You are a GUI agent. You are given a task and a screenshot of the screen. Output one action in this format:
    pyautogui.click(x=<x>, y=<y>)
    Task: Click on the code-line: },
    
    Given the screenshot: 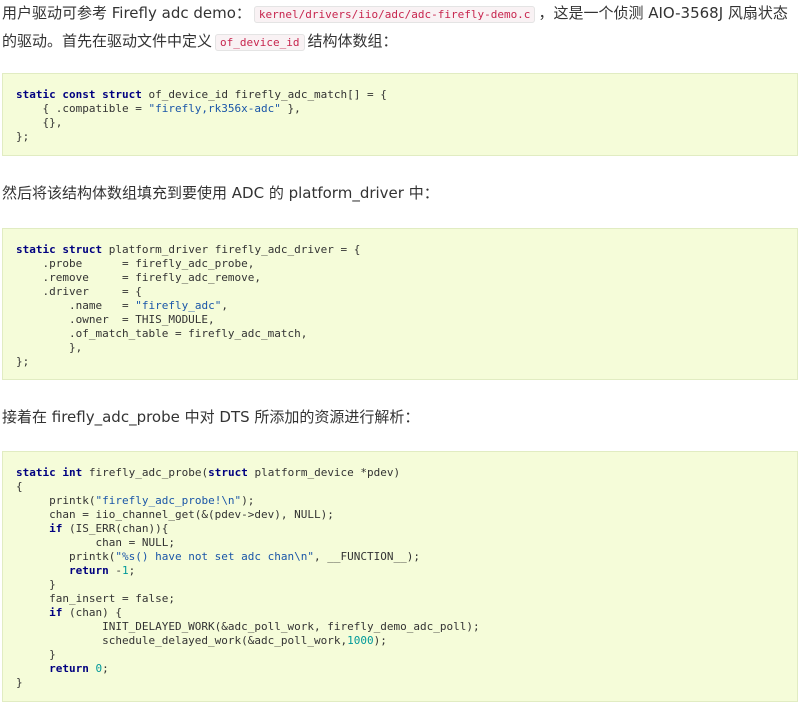 What is the action you would take?
    pyautogui.click(x=49, y=347)
    